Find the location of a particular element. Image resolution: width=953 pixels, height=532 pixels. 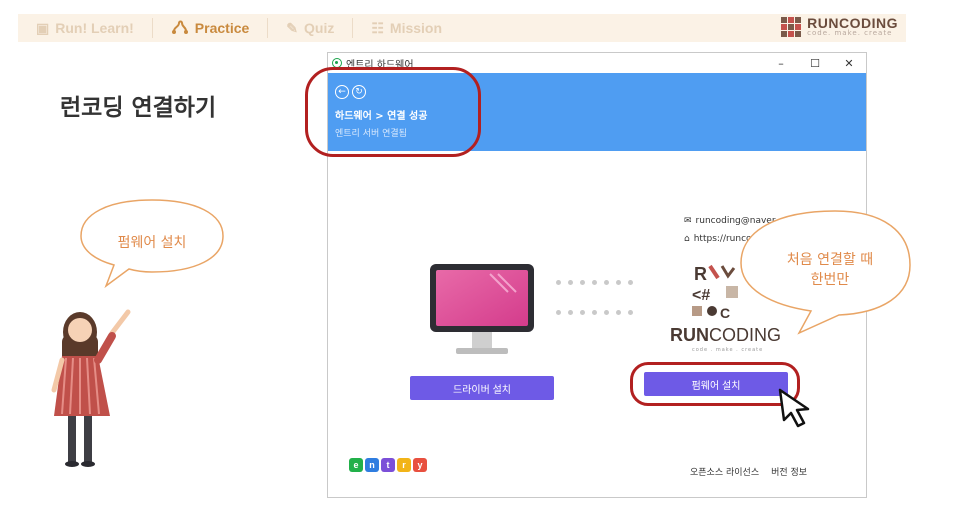

annotation-oval-firmware is located at coordinates (715, 384).